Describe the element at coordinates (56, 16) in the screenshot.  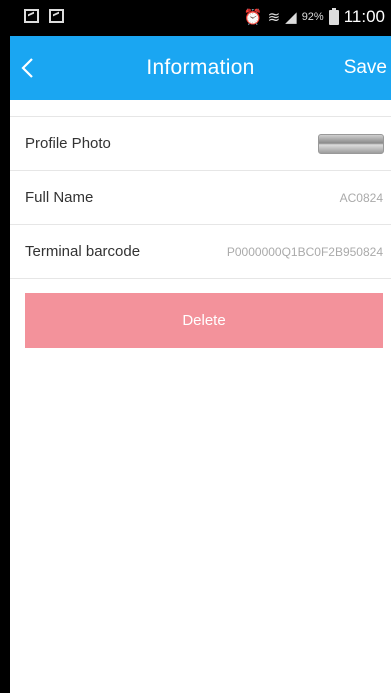
I see `screenshot-notification-icon` at that location.